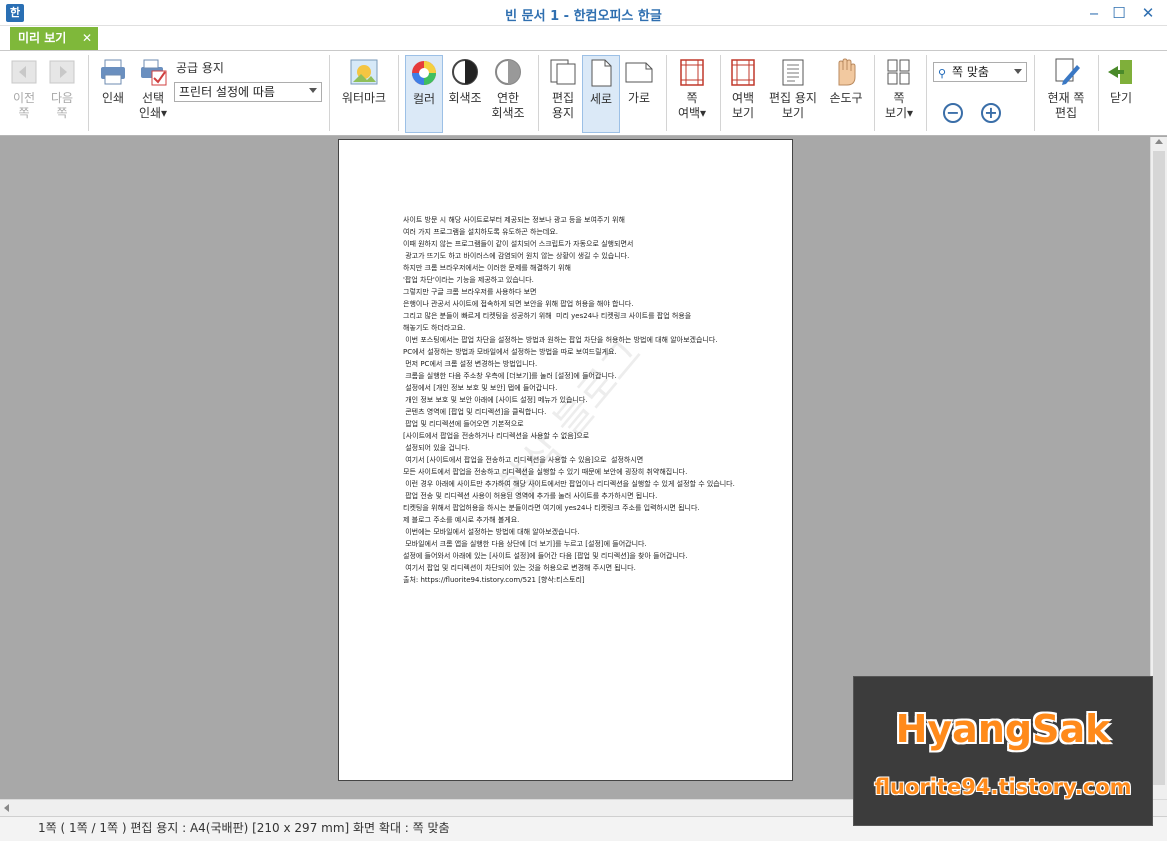 This screenshot has width=1167, height=841. What do you see at coordinates (898, 72) in the screenshot?
I see `grid-icon` at bounding box center [898, 72].